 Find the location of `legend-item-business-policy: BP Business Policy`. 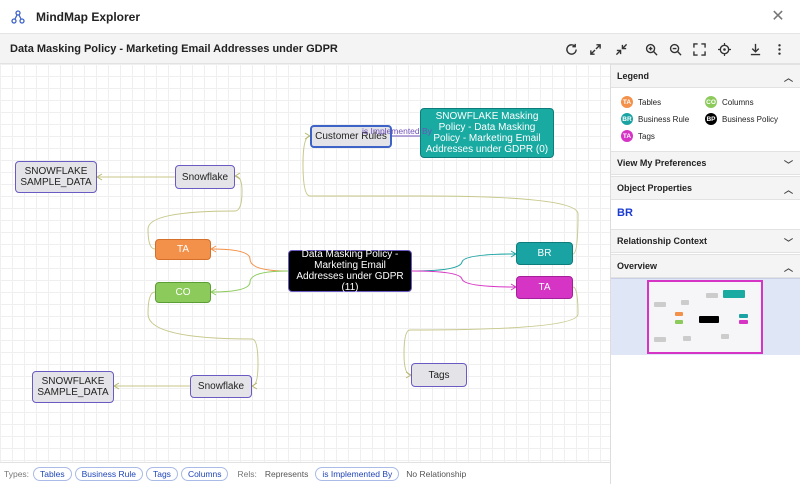

legend-item-business-policy: BP Business Policy is located at coordinates (741, 119).